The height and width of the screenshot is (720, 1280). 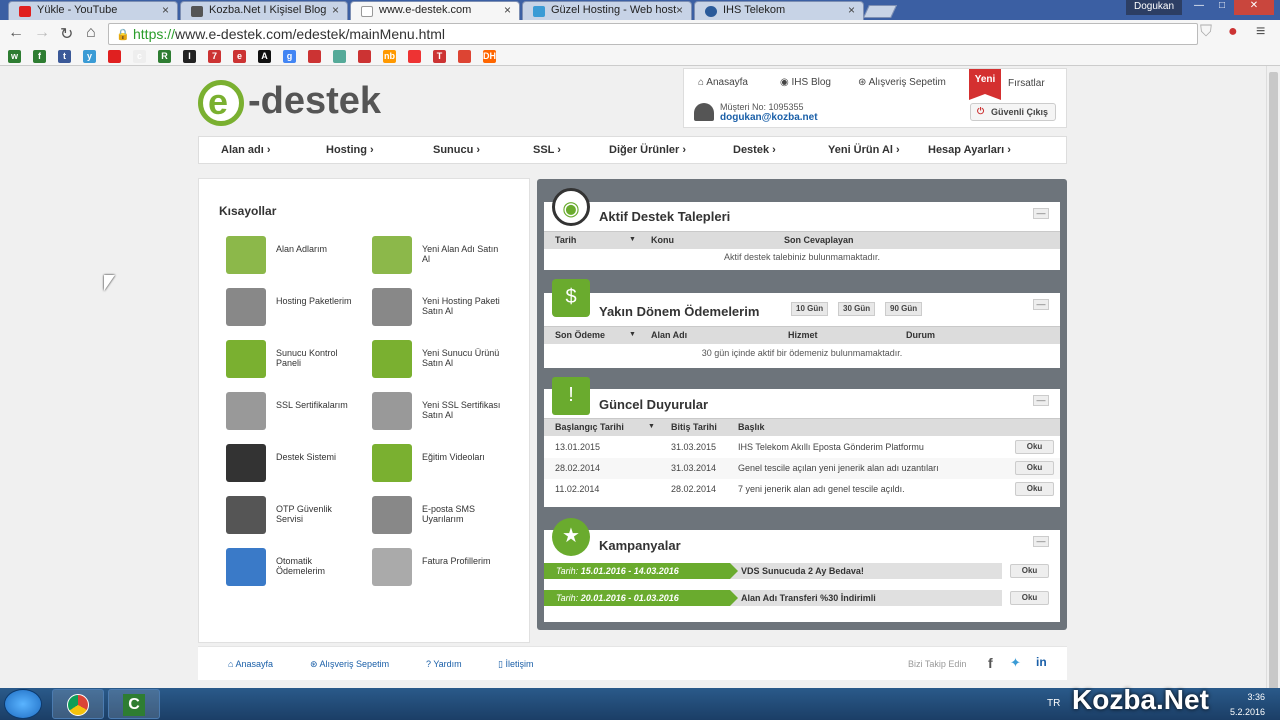 I want to click on menu-2: Sunucu ›, so click(x=456, y=150).